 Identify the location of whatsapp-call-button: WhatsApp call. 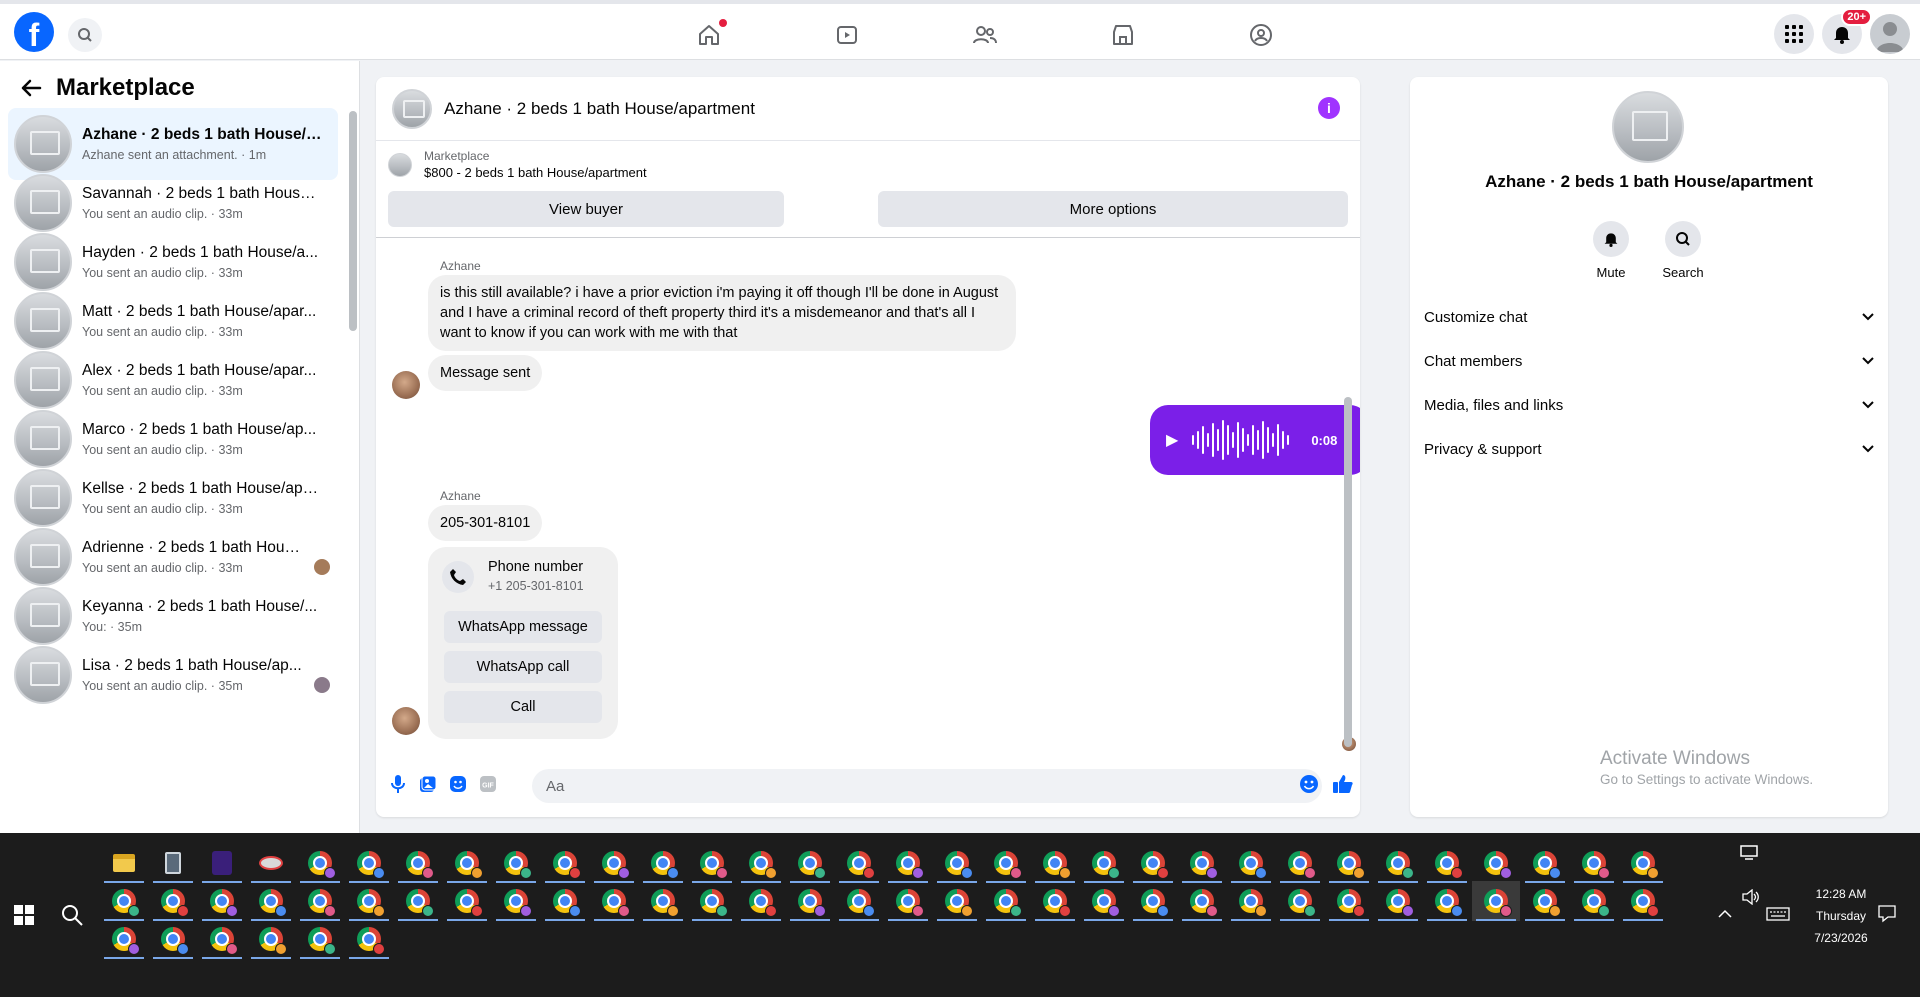
(523, 667).